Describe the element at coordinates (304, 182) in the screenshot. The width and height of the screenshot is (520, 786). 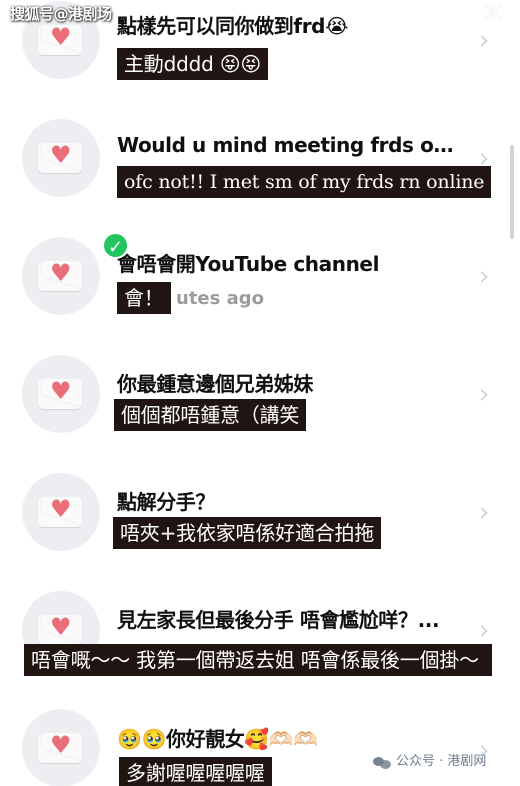
I see `answer-text: ofc not!! I met sm of my frds rn online` at that location.